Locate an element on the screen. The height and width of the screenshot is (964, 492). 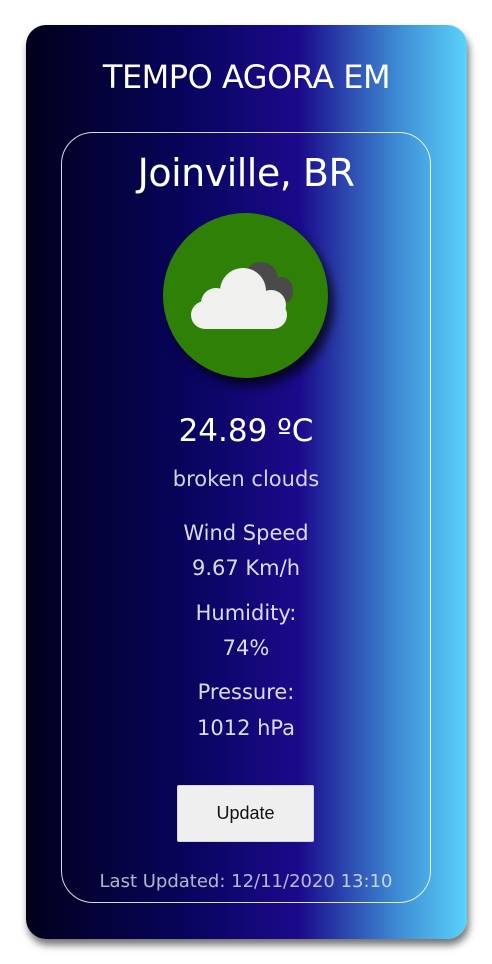
weather-icon-badge is located at coordinates (245, 295).